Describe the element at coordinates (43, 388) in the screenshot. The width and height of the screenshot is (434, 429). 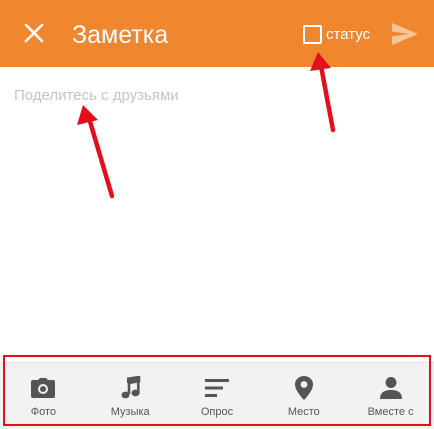
I see `camera-icon` at that location.